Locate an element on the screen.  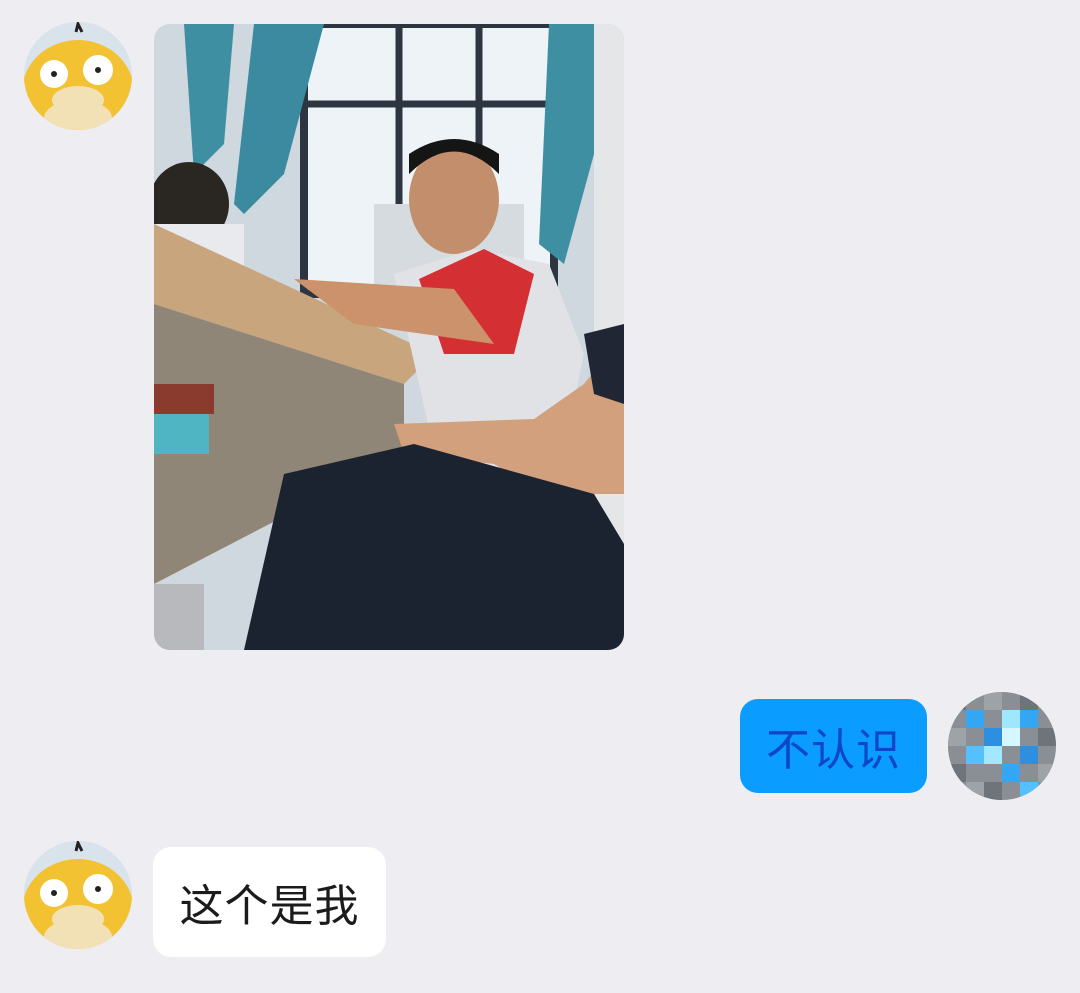
pixel-ore-avatar-icon is located at coordinates (1002, 746).